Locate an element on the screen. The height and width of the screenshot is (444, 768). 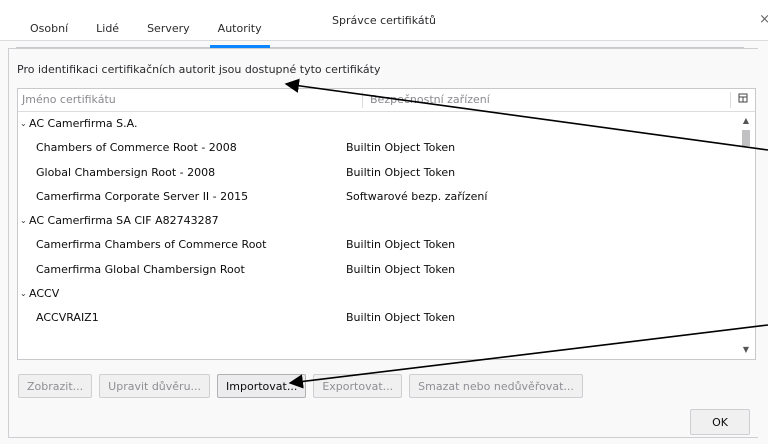
certificate-name-text: Global Chambersign Root - 2008 is located at coordinates (126, 172).